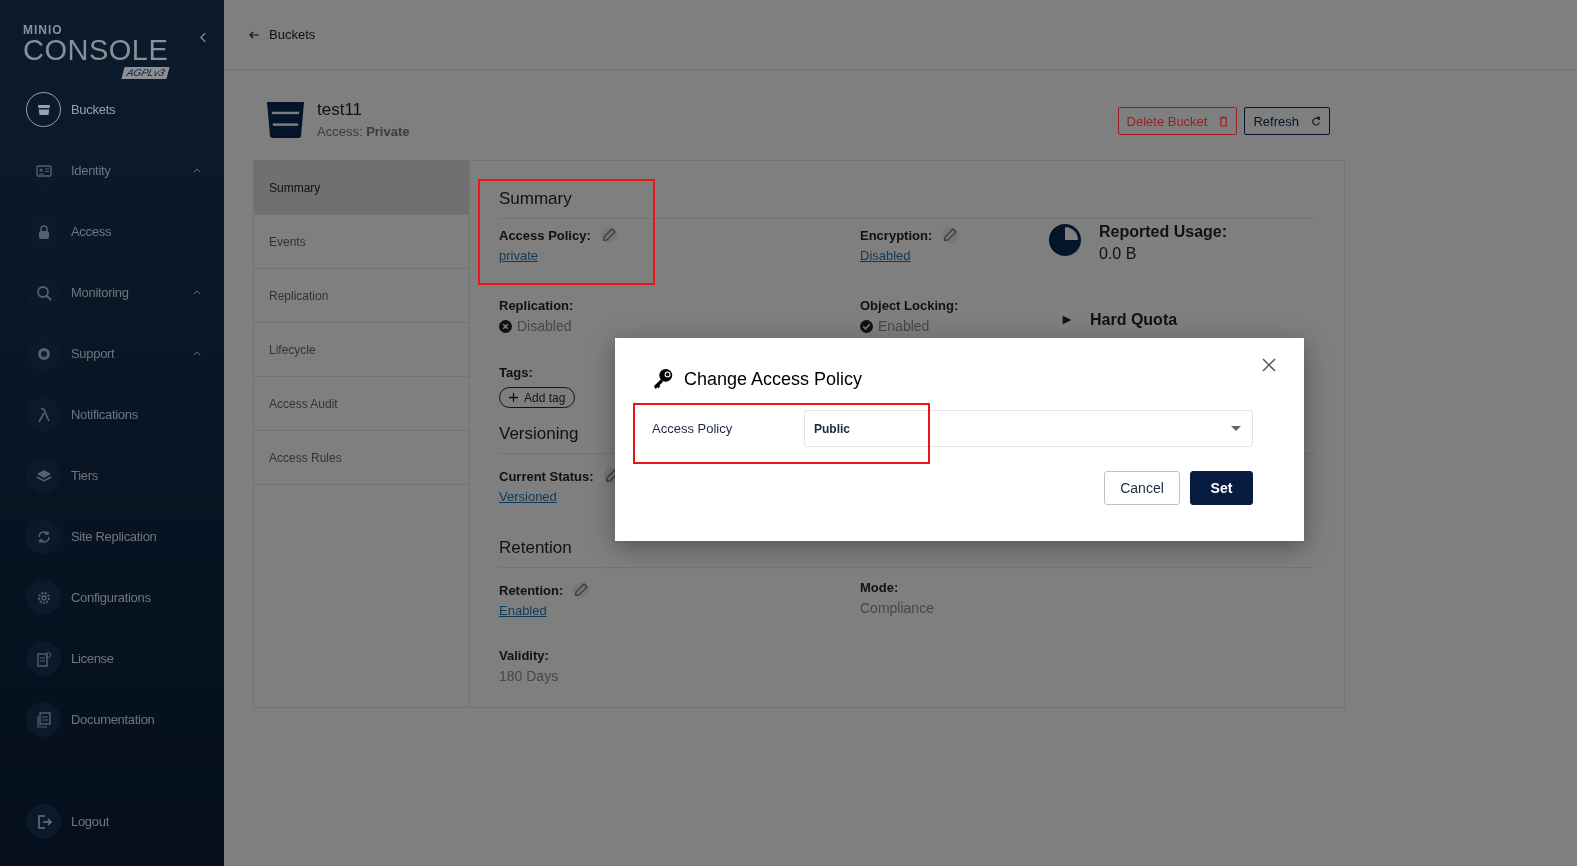  What do you see at coordinates (43, 719) in the screenshot?
I see `documents-icon` at bounding box center [43, 719].